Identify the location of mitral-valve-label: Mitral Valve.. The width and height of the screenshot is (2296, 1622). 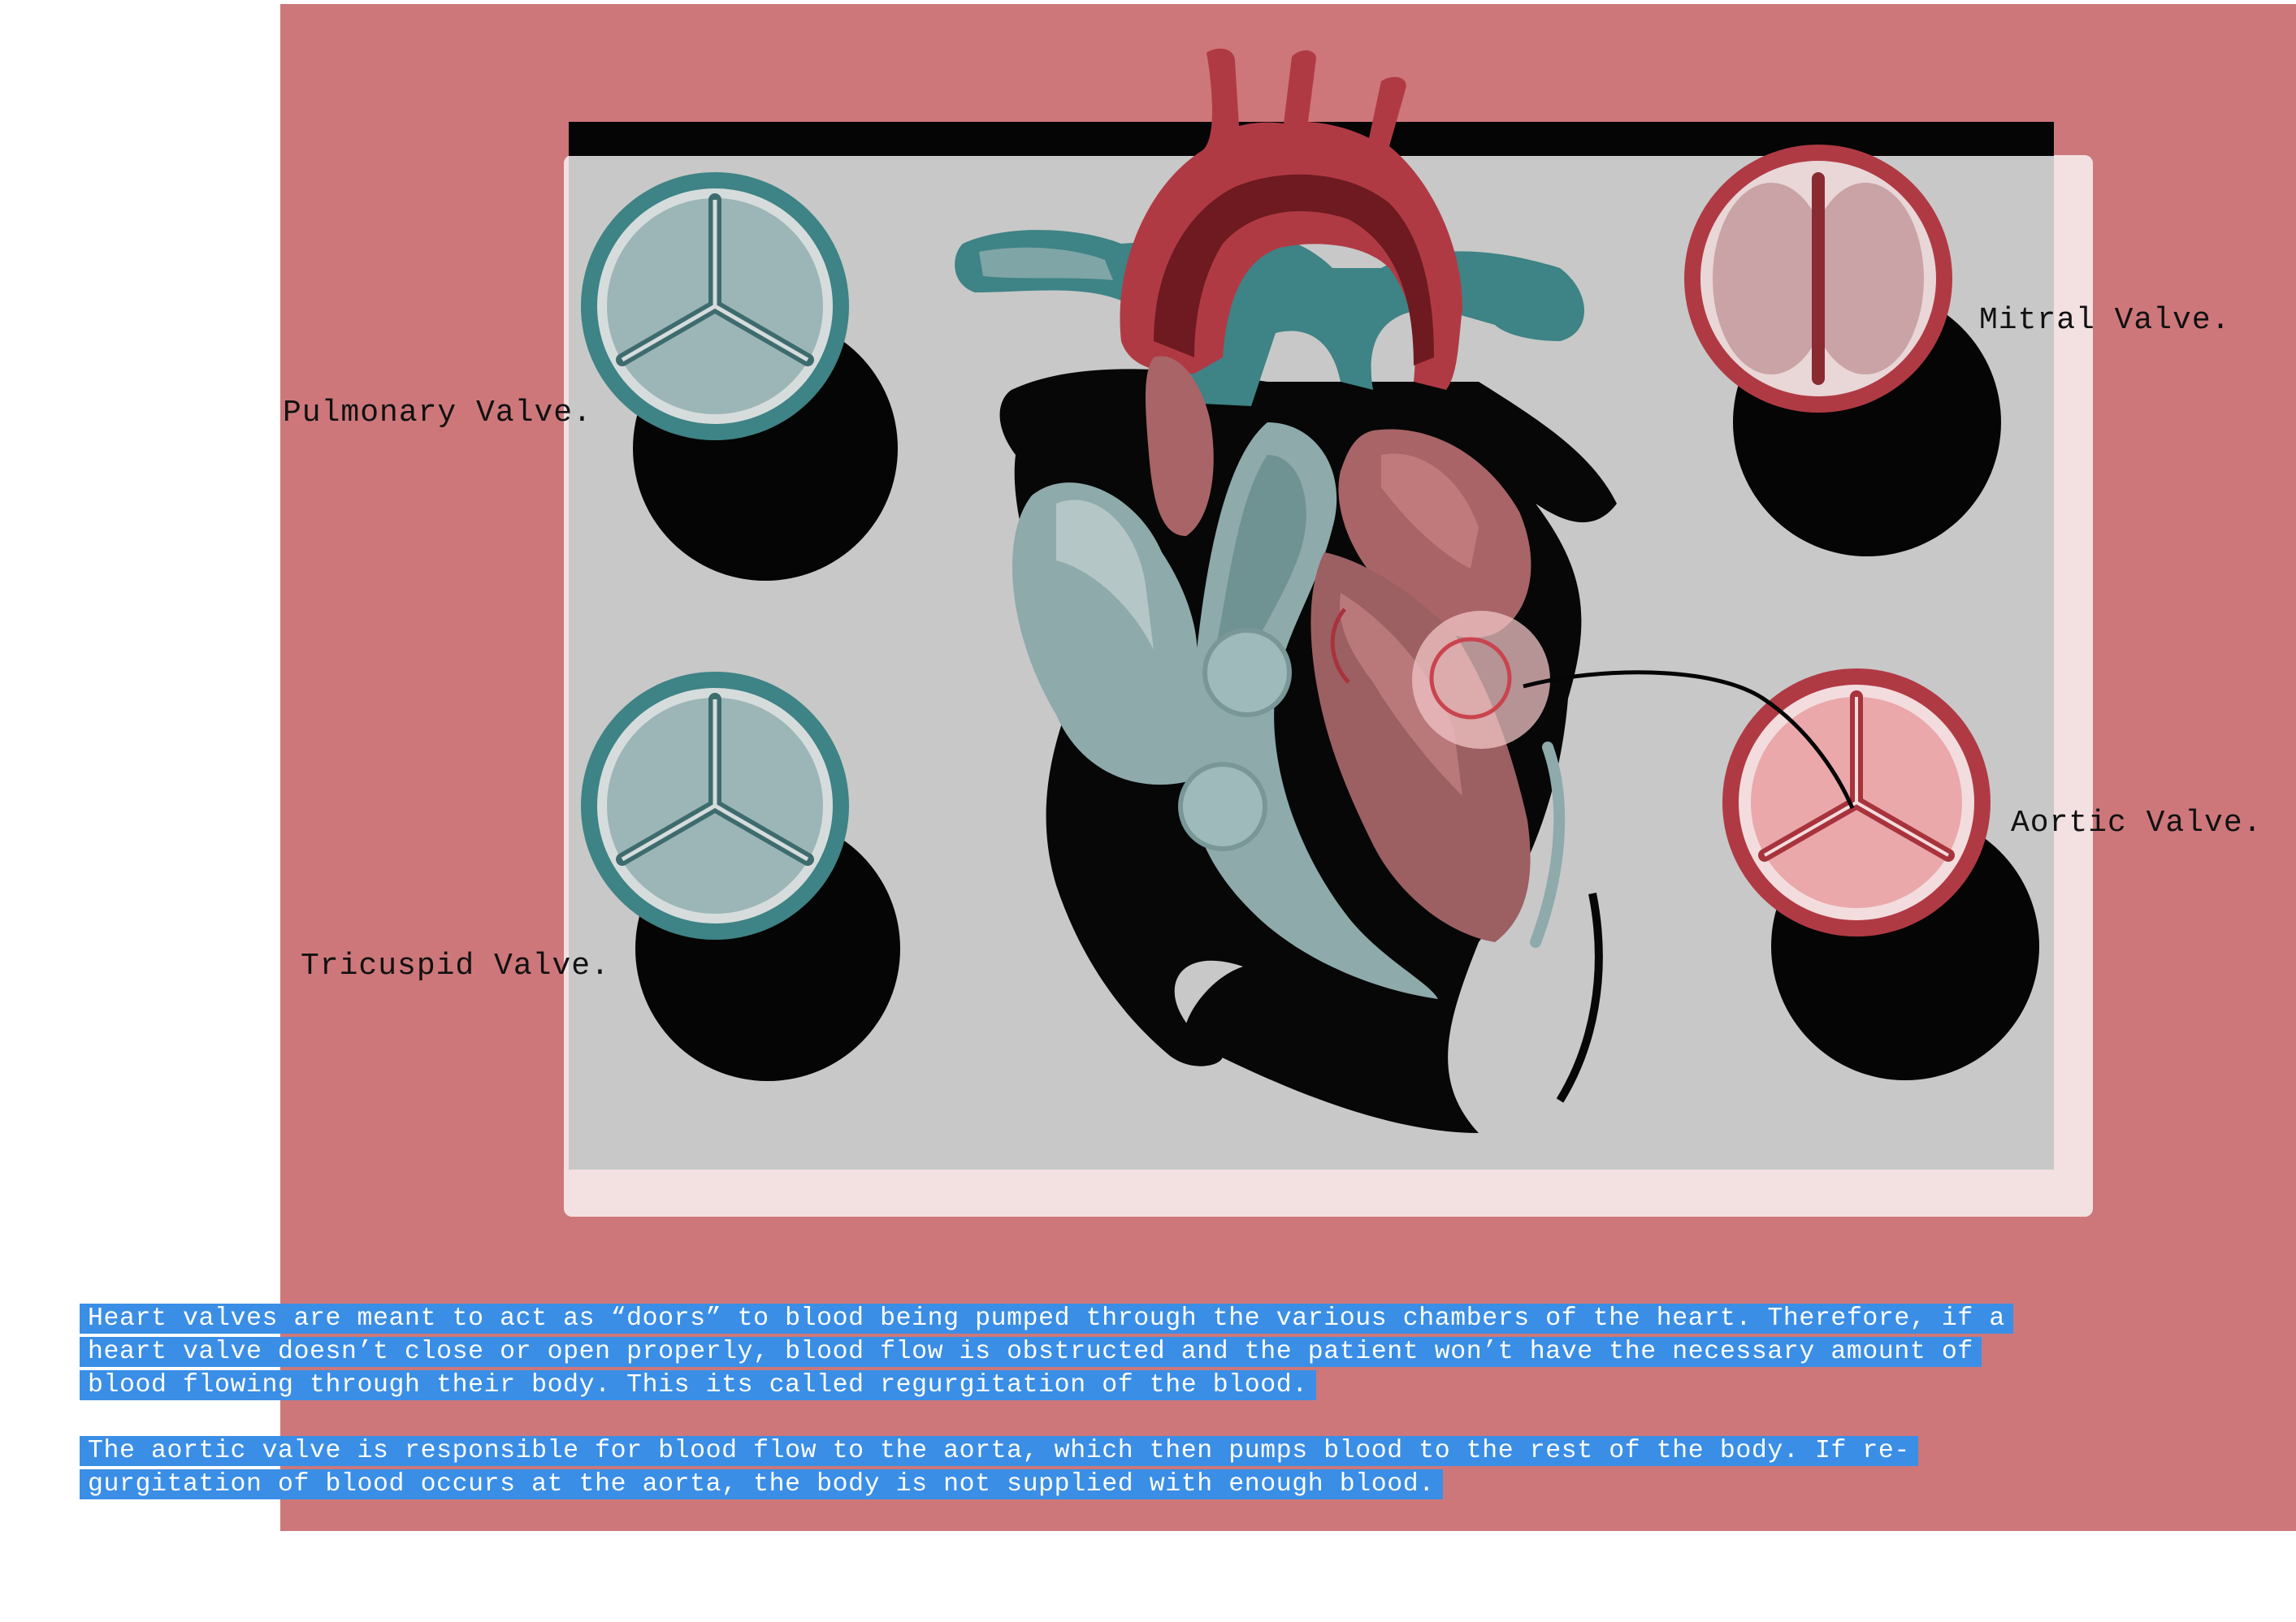
(2105, 321).